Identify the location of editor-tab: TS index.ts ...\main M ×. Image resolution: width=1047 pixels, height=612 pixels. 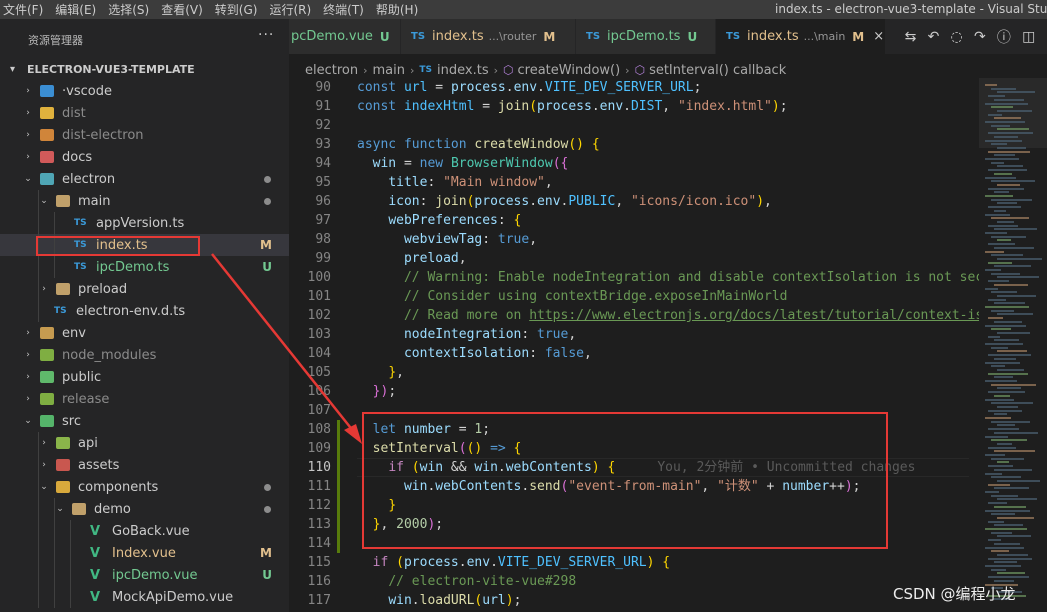
(801, 36).